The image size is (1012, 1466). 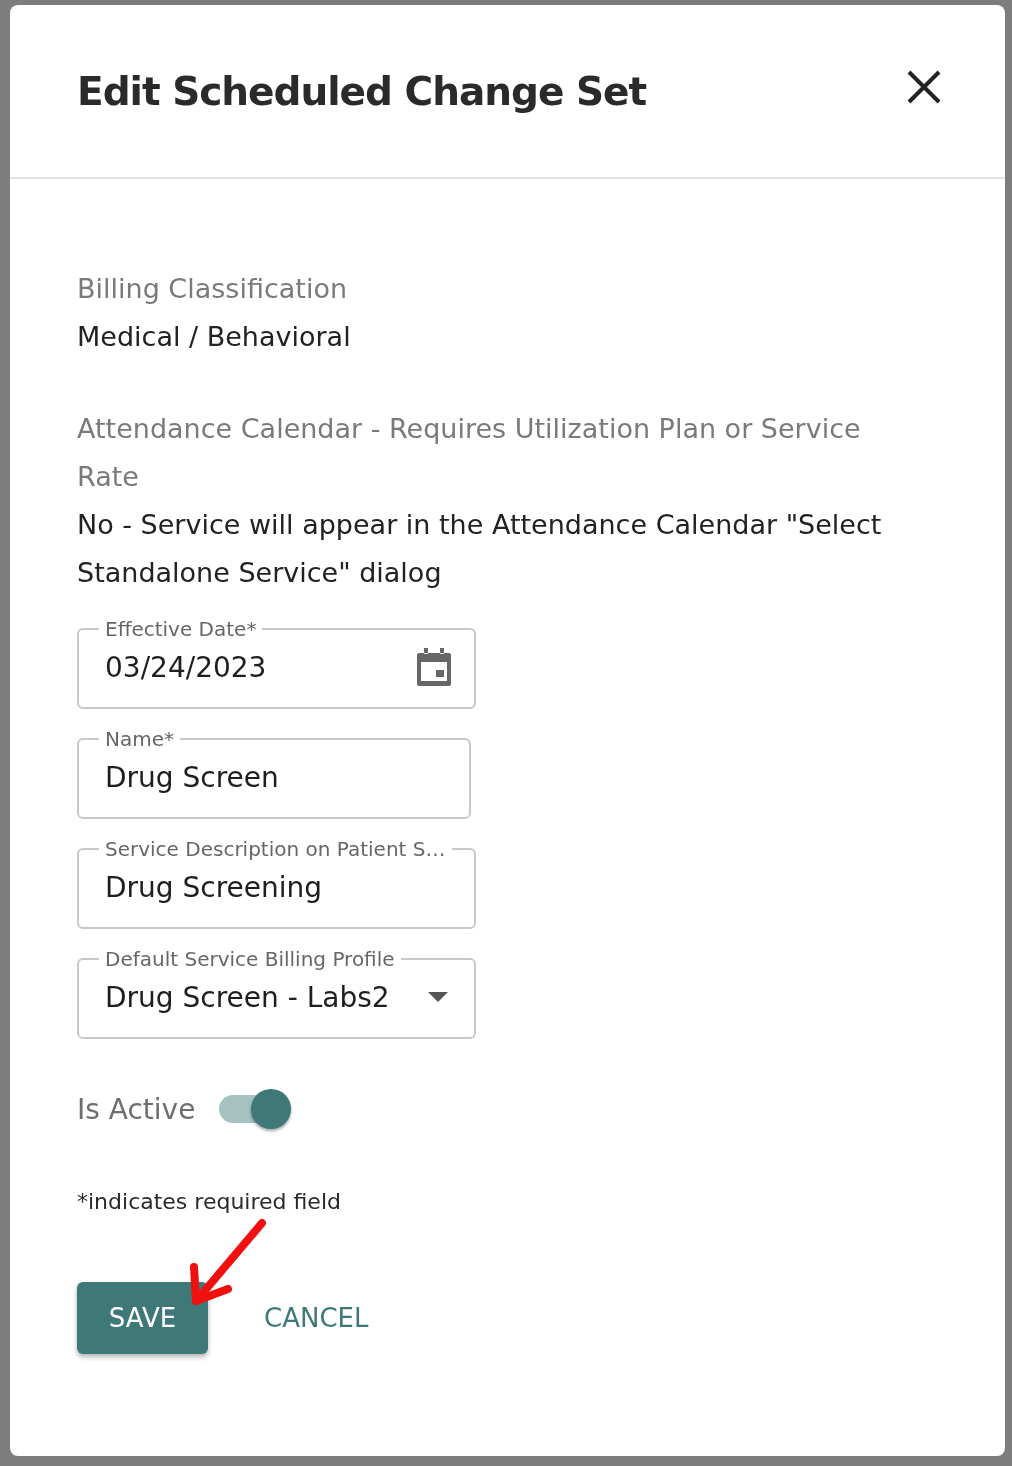 What do you see at coordinates (214, 337) in the screenshot?
I see `info-value: Medical / Behavioral` at bounding box center [214, 337].